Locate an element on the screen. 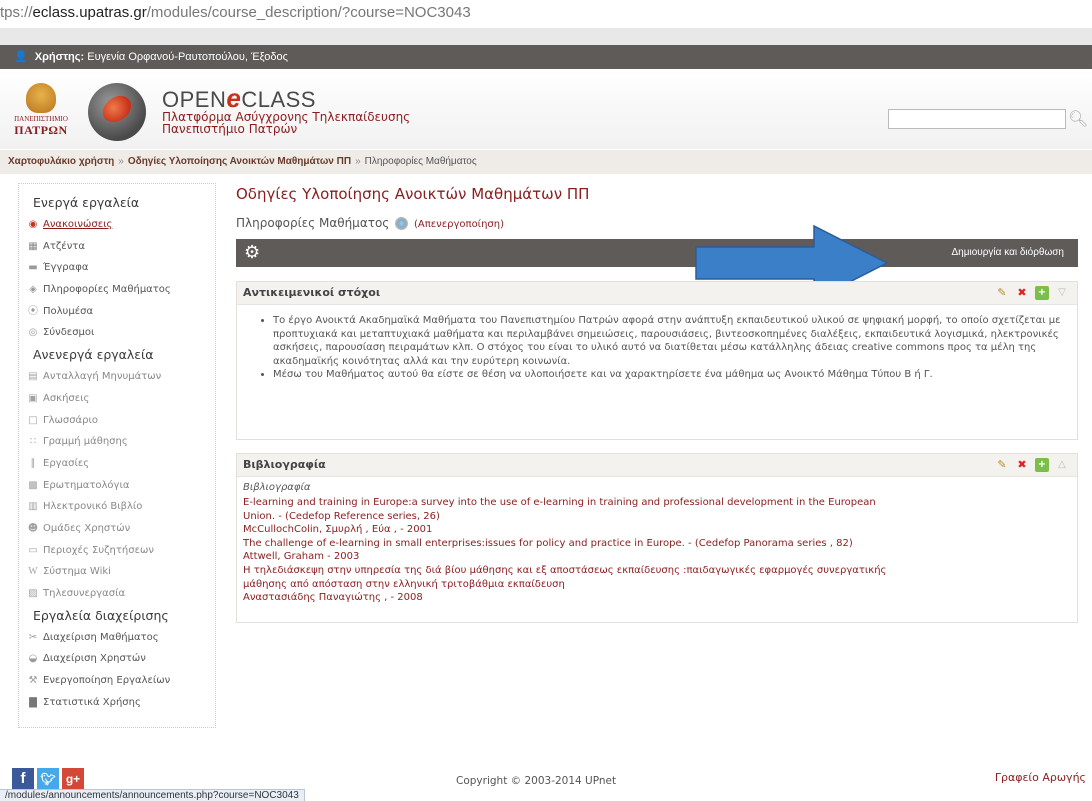 This screenshot has height=801, width=1092. user-icon: 👤 is located at coordinates (21, 57).